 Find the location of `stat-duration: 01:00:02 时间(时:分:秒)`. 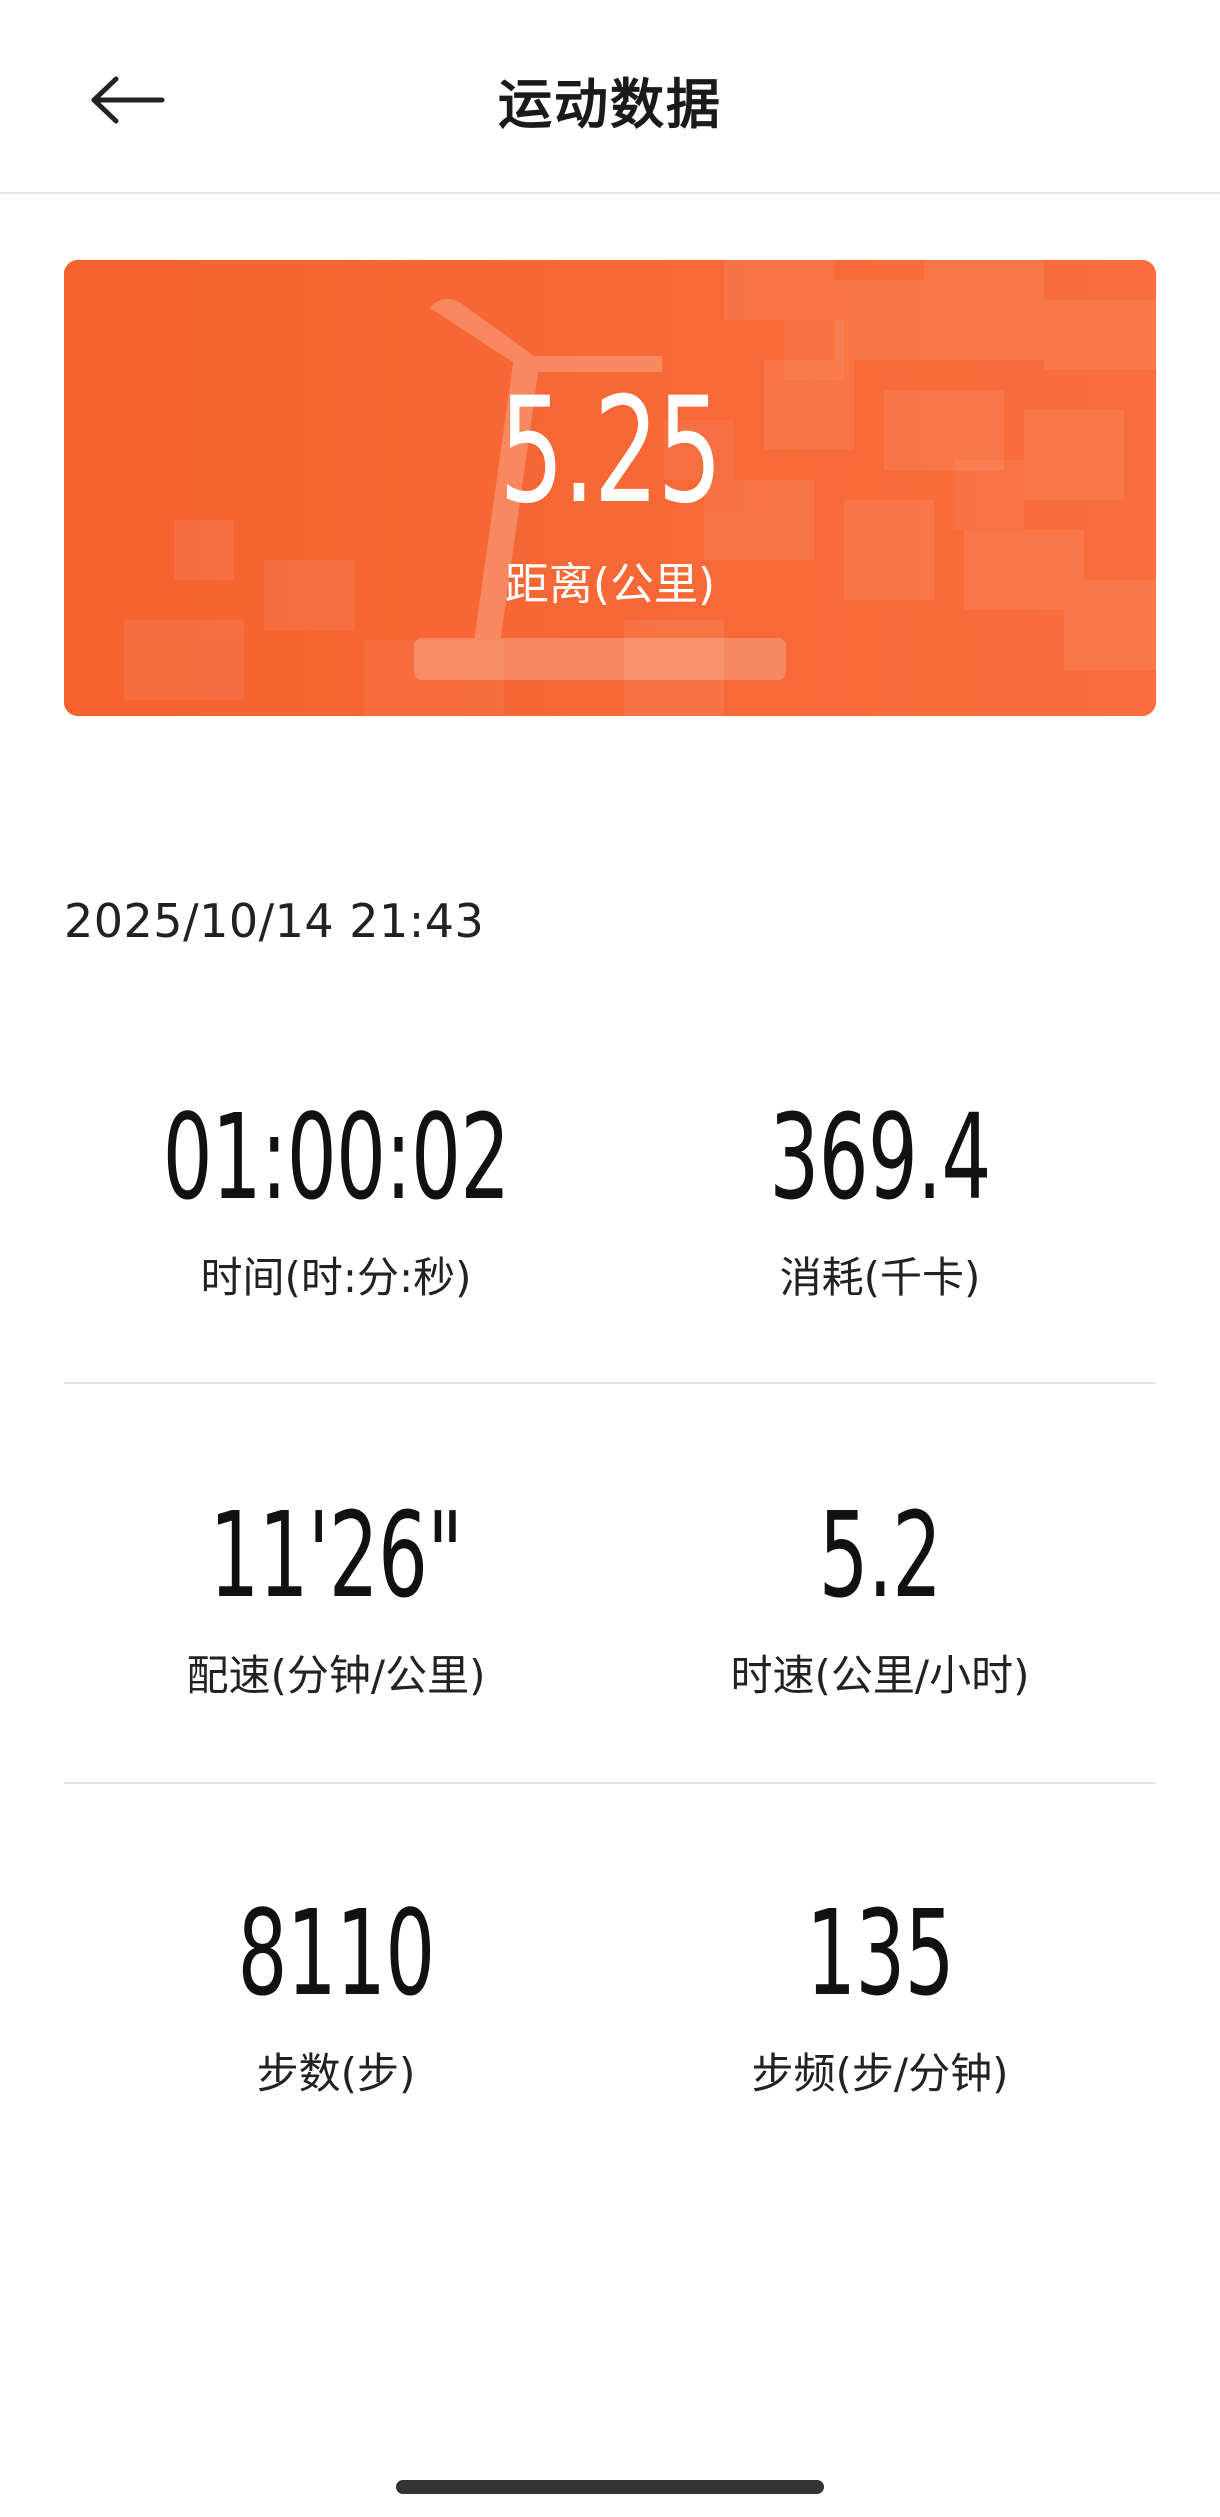

stat-duration: 01:00:02 时间(时:分:秒) is located at coordinates (336, 1201).